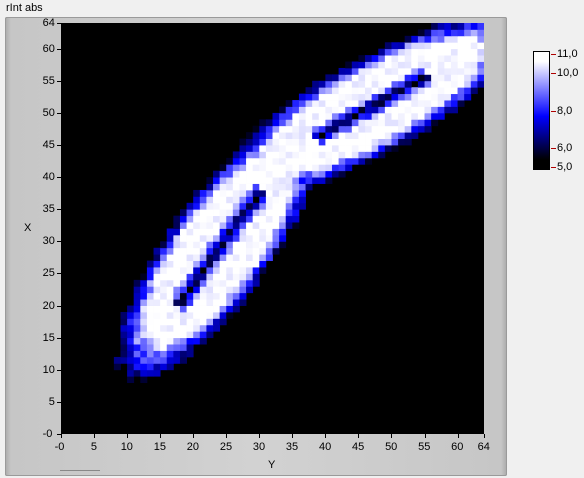  What do you see at coordinates (80, 472) in the screenshot?
I see `resize-grip` at bounding box center [80, 472].